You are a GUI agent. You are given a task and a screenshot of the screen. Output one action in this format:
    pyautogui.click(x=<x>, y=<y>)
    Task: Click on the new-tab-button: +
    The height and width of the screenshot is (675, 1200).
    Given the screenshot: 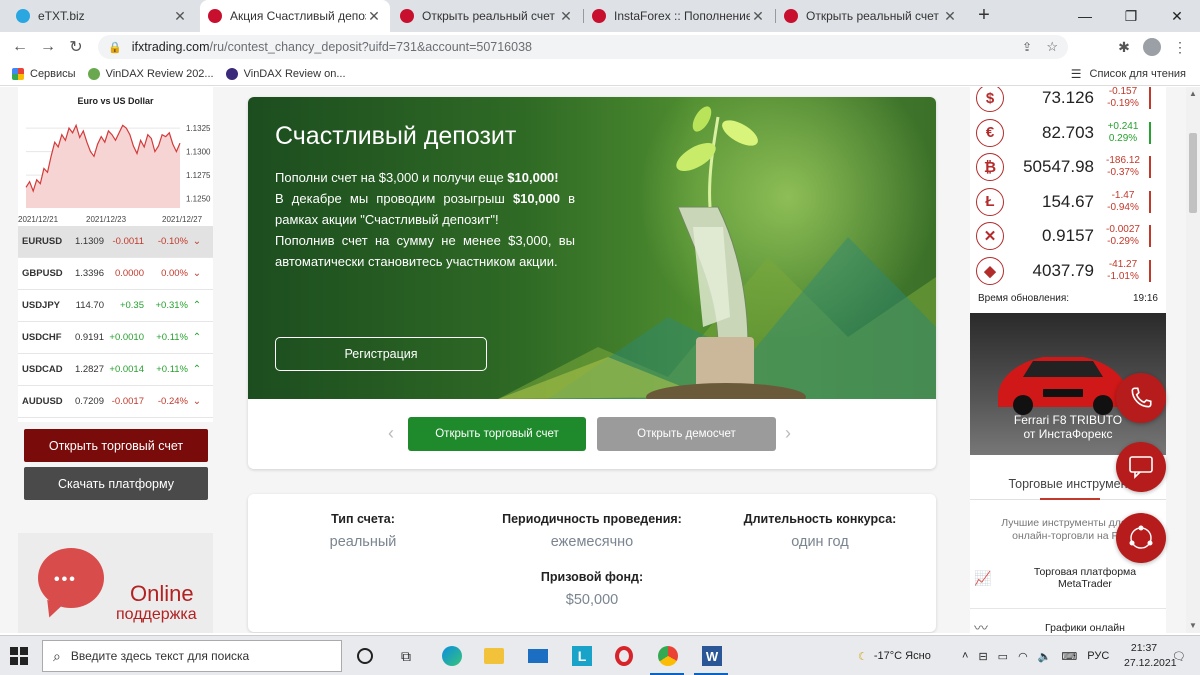 What is the action you would take?
    pyautogui.click(x=984, y=16)
    